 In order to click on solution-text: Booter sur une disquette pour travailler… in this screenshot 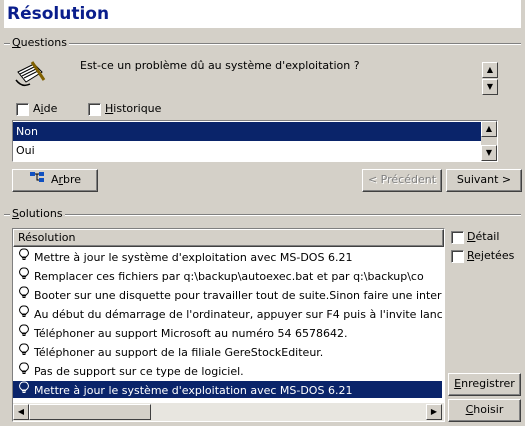, I will do `click(238, 295)`.